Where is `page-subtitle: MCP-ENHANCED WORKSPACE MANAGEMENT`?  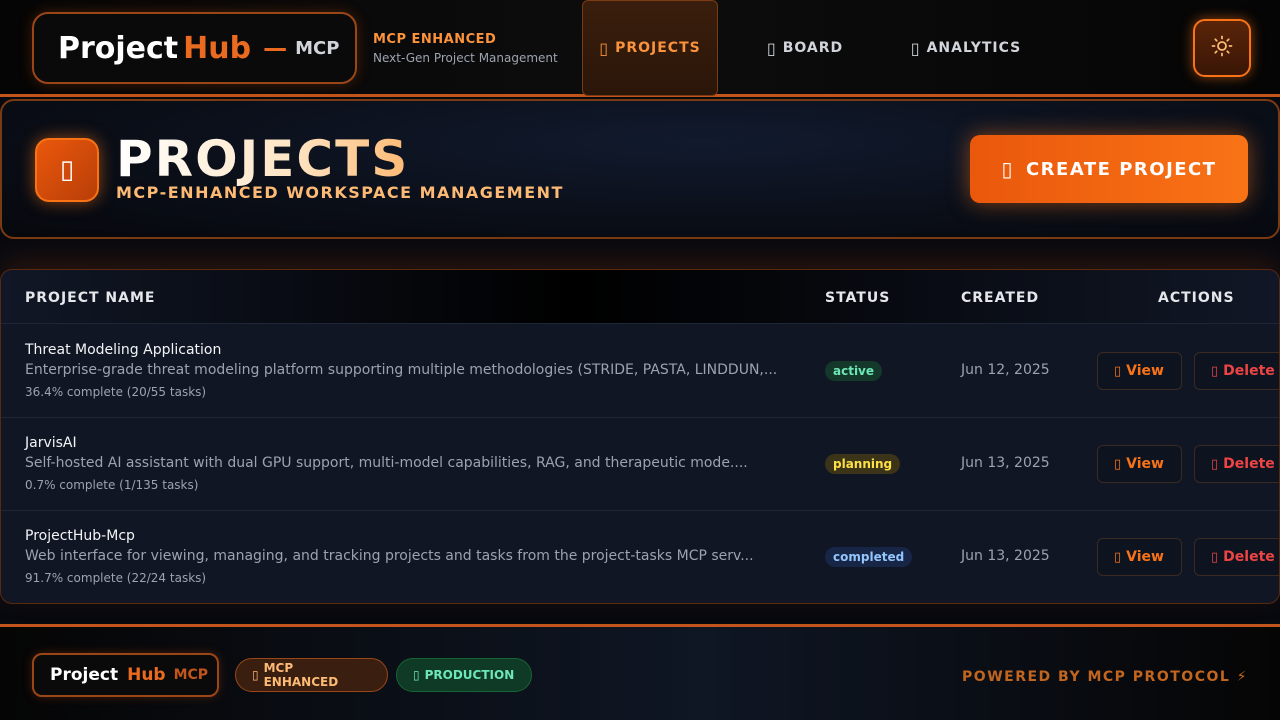
page-subtitle: MCP-ENHANCED WORKSPACE MANAGEMENT is located at coordinates (340, 192).